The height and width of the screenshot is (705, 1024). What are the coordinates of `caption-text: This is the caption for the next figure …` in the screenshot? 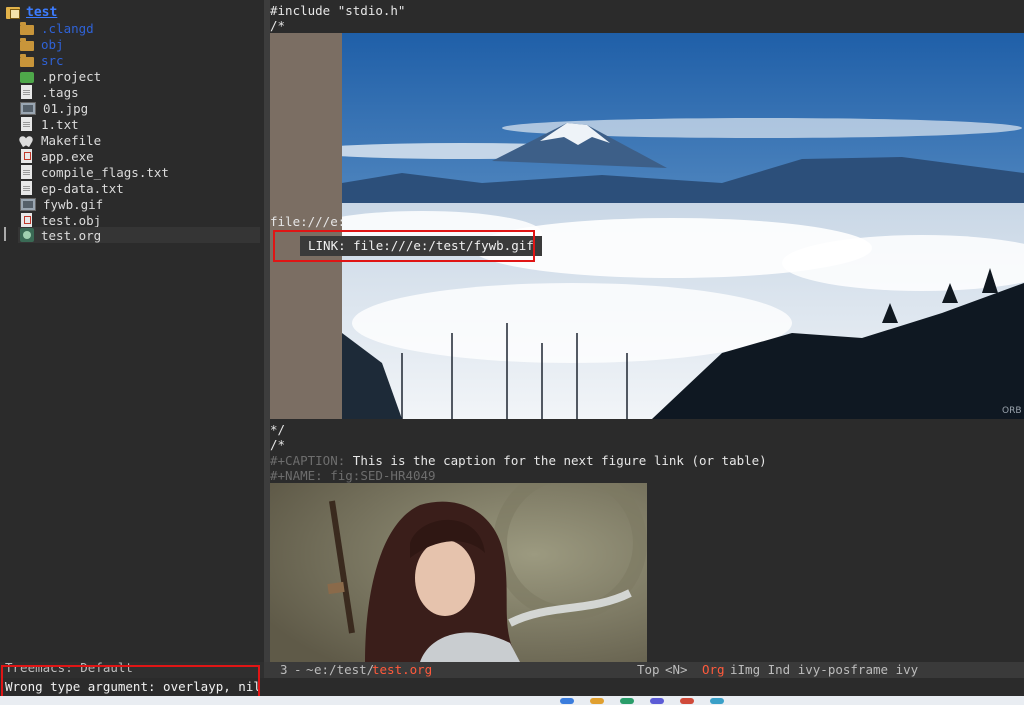 It's located at (556, 460).